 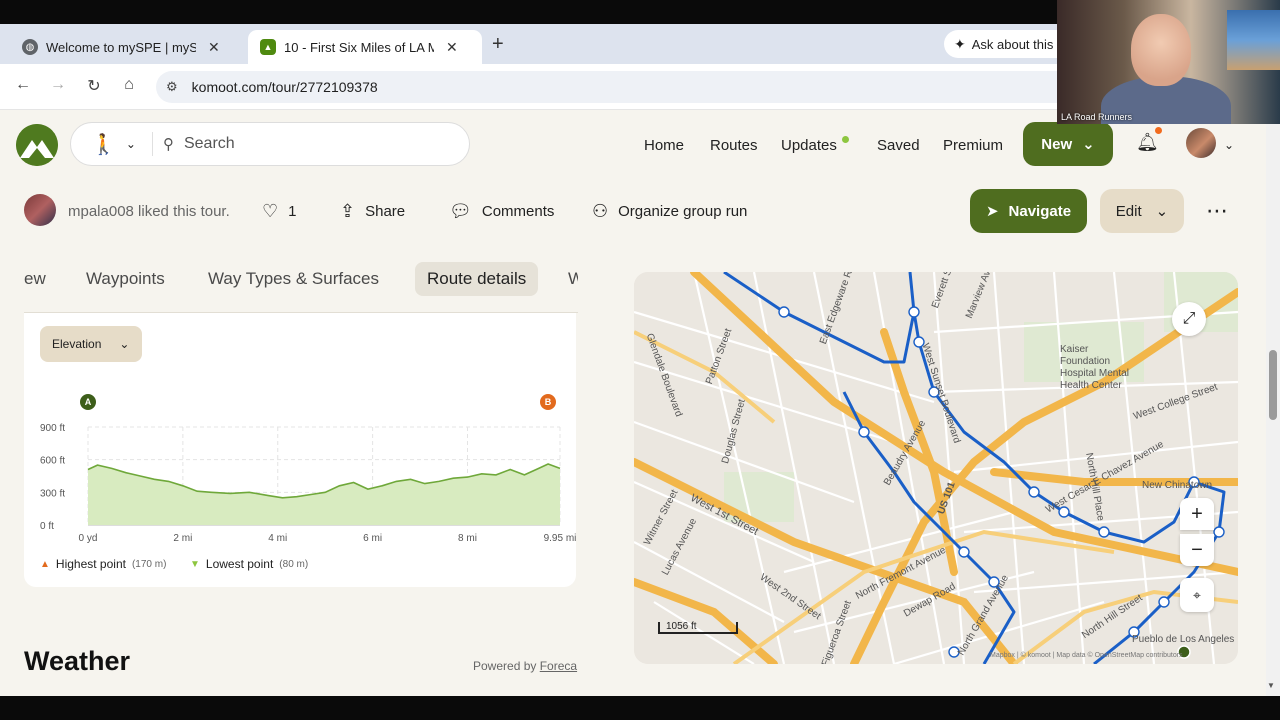 What do you see at coordinates (1068, 144) in the screenshot?
I see `new-button: New ⌄` at bounding box center [1068, 144].